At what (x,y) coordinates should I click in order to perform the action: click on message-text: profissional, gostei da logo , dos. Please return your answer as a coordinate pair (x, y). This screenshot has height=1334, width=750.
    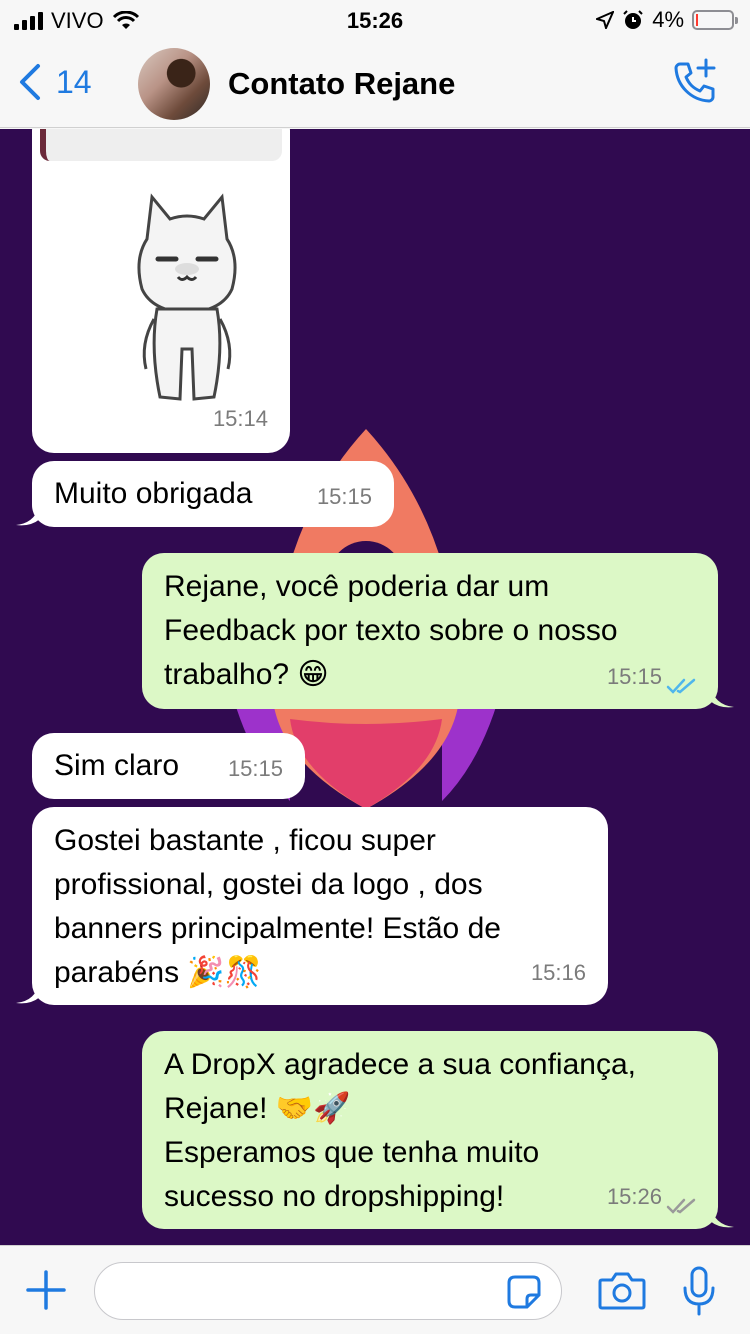
    Looking at the image, I should click on (268, 884).